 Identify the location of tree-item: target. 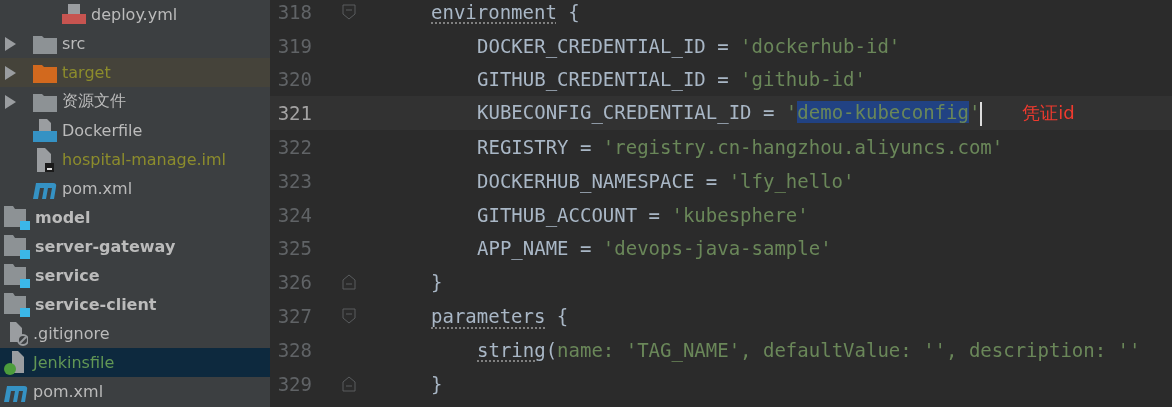
(135, 72).